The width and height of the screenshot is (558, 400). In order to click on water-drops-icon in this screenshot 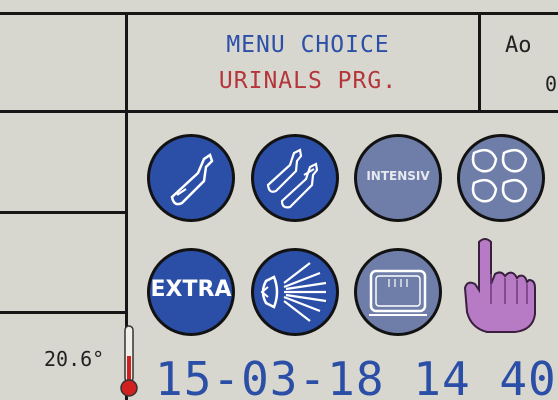, I will do `click(499, 175)`.